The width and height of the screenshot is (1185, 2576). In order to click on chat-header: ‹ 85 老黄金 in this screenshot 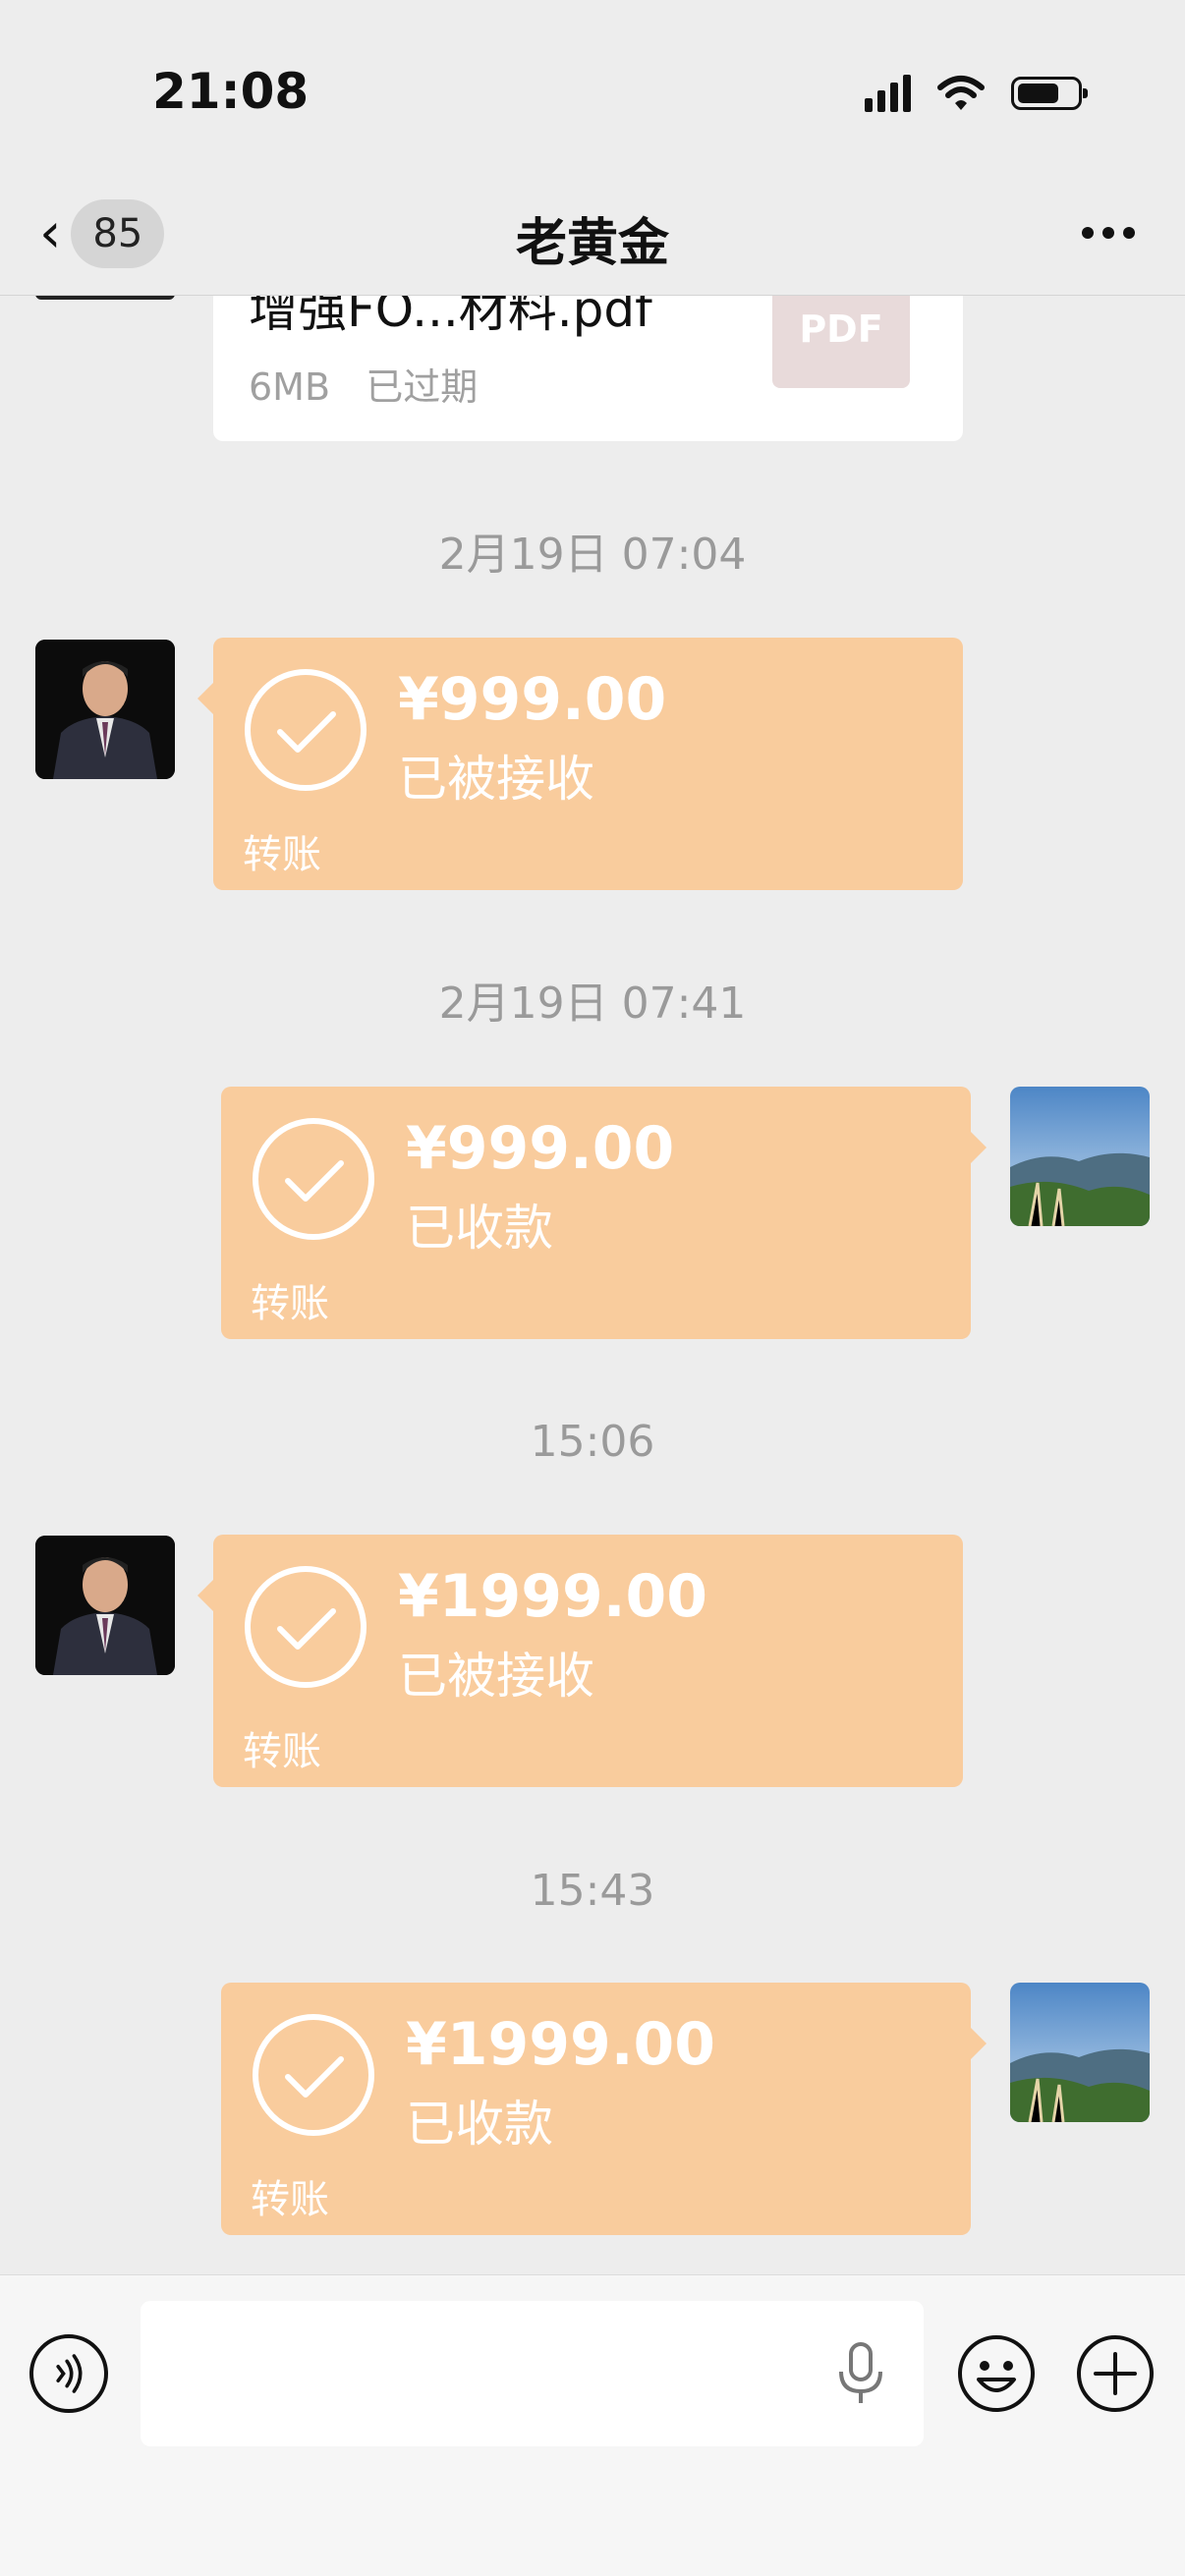, I will do `click(592, 239)`.